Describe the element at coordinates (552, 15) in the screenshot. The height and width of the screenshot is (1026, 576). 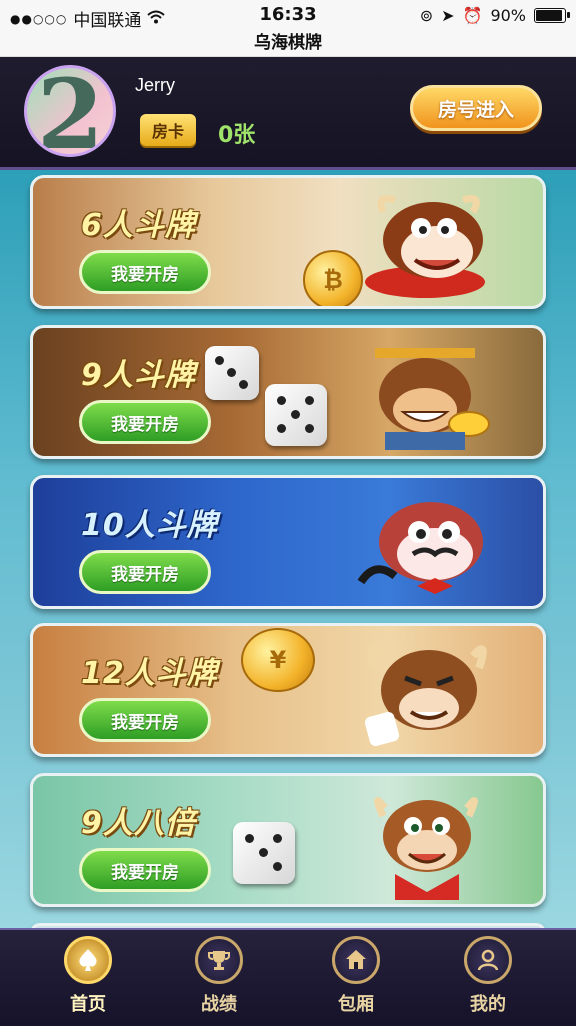
I see `battery-icon` at that location.